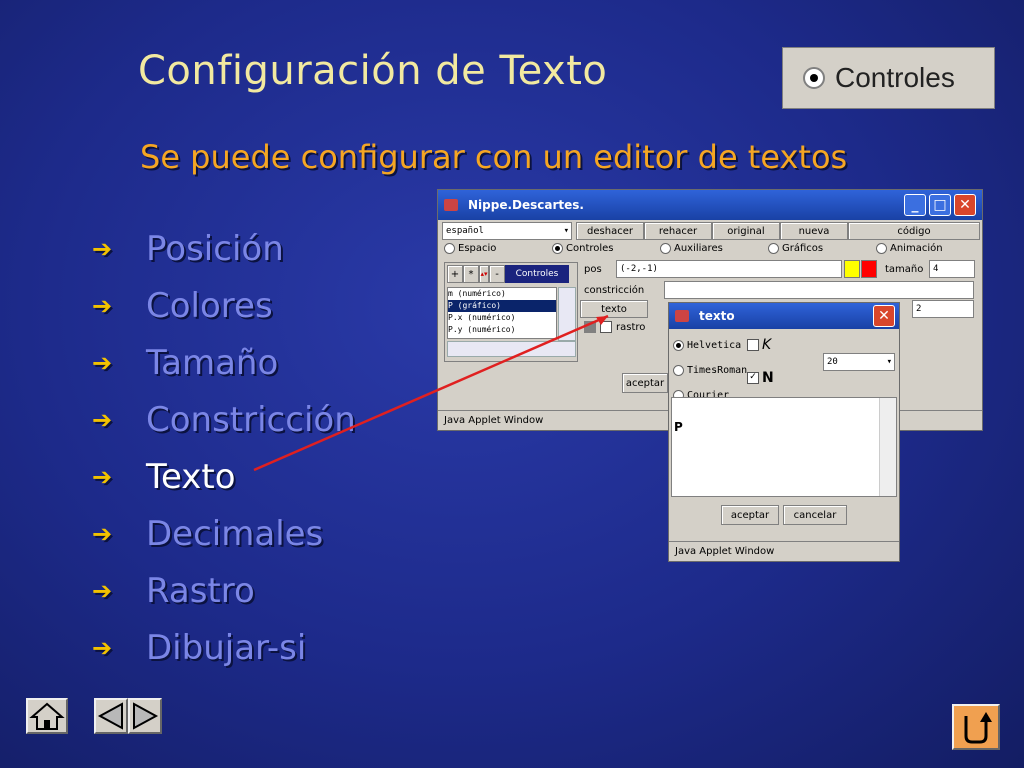 The width and height of the screenshot is (1024, 768). Describe the element at coordinates (610, 231) in the screenshot. I see `undo-button: deshacer` at that location.